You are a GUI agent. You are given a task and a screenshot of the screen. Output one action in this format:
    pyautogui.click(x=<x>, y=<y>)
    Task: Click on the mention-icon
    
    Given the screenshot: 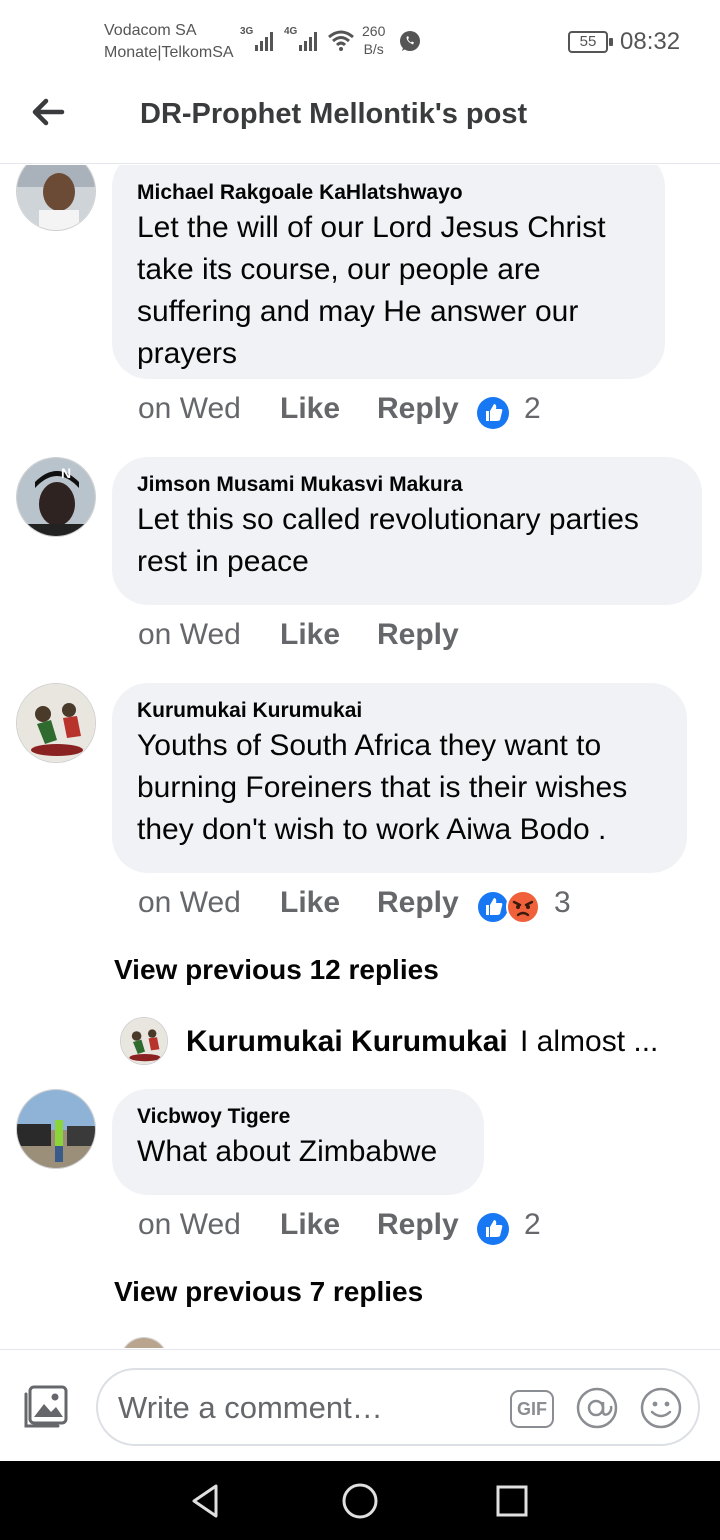 What is the action you would take?
    pyautogui.click(x=597, y=1408)
    